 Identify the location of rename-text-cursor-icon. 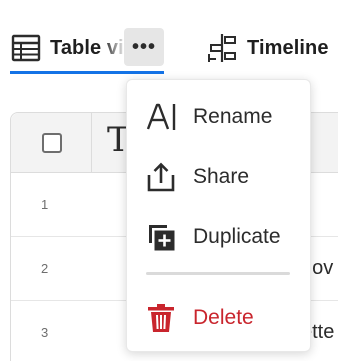
(161, 117).